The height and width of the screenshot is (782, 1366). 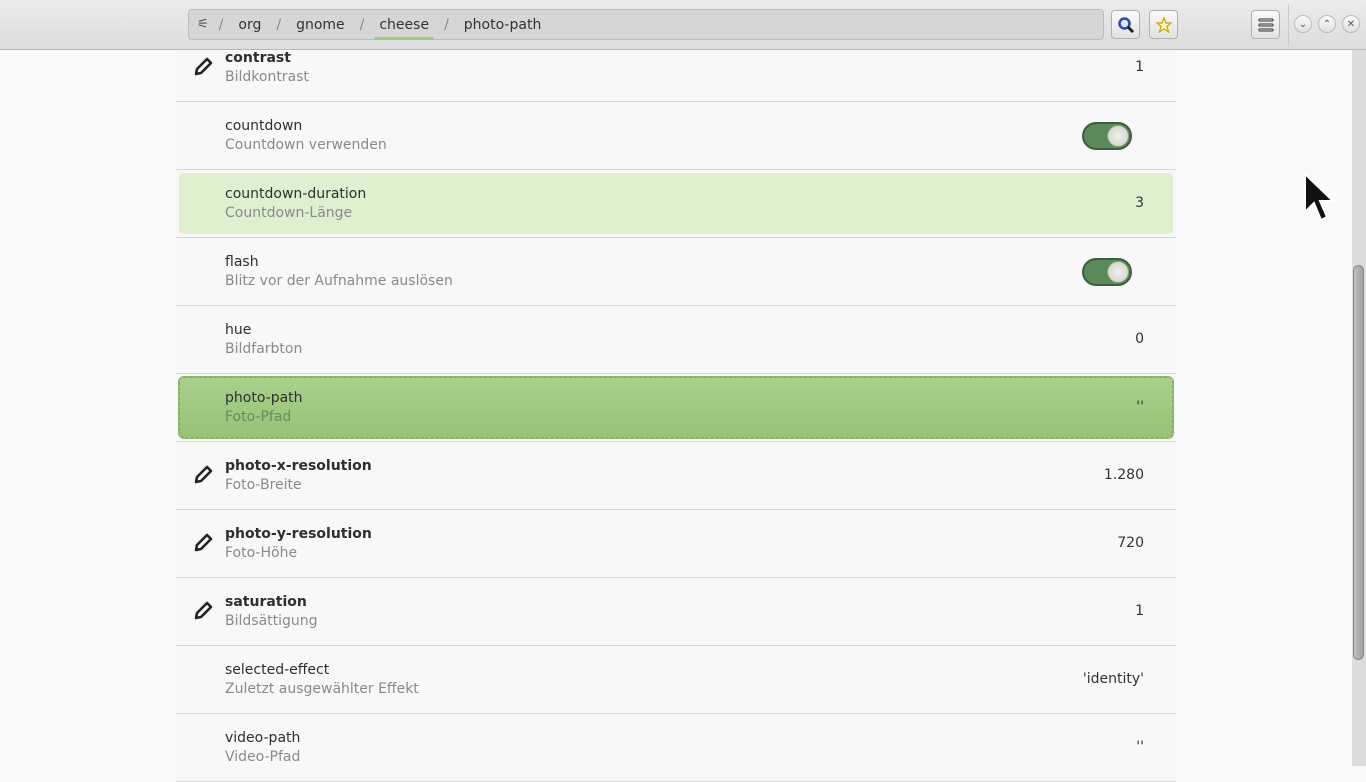 What do you see at coordinates (264, 349) in the screenshot?
I see `key-description: Bildfarbton` at bounding box center [264, 349].